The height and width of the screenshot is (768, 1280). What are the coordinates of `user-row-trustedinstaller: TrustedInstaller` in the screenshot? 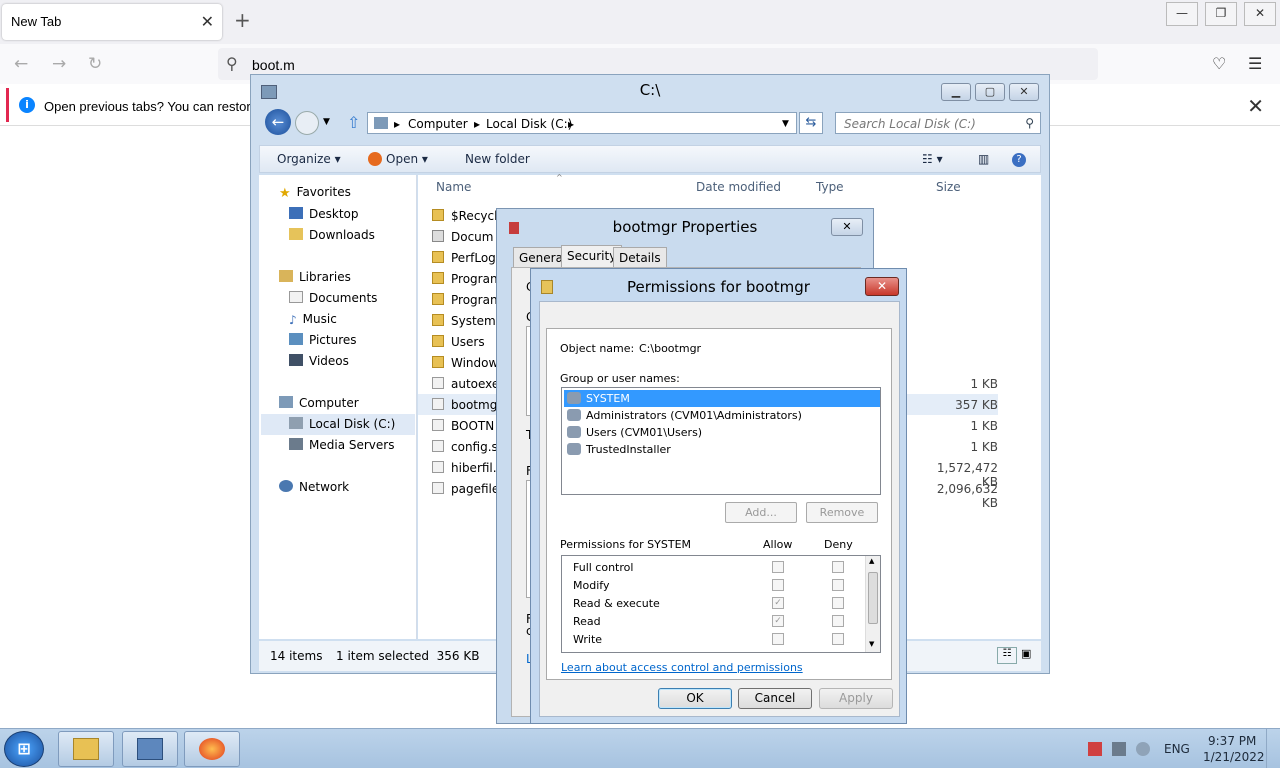 It's located at (722, 449).